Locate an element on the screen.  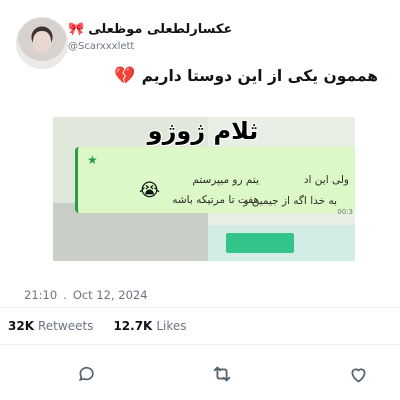
tweet-body: هممون یکی از این دوستا داریم is located at coordinates (259, 76).